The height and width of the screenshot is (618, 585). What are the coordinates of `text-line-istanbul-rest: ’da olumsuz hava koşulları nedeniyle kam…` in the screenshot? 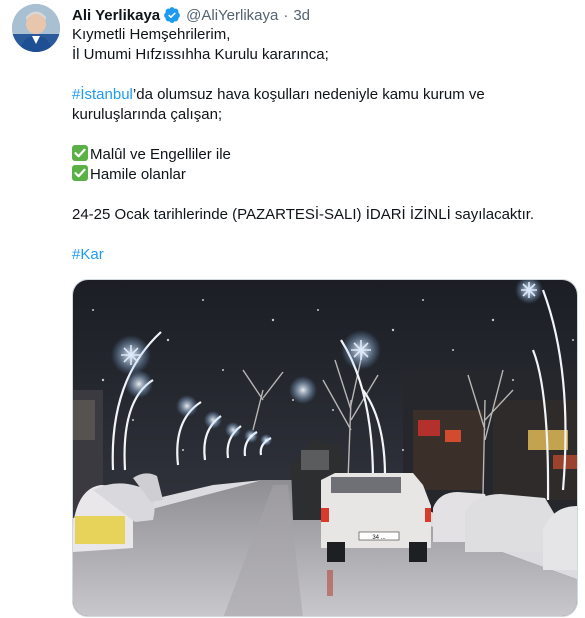 It's located at (308, 94).